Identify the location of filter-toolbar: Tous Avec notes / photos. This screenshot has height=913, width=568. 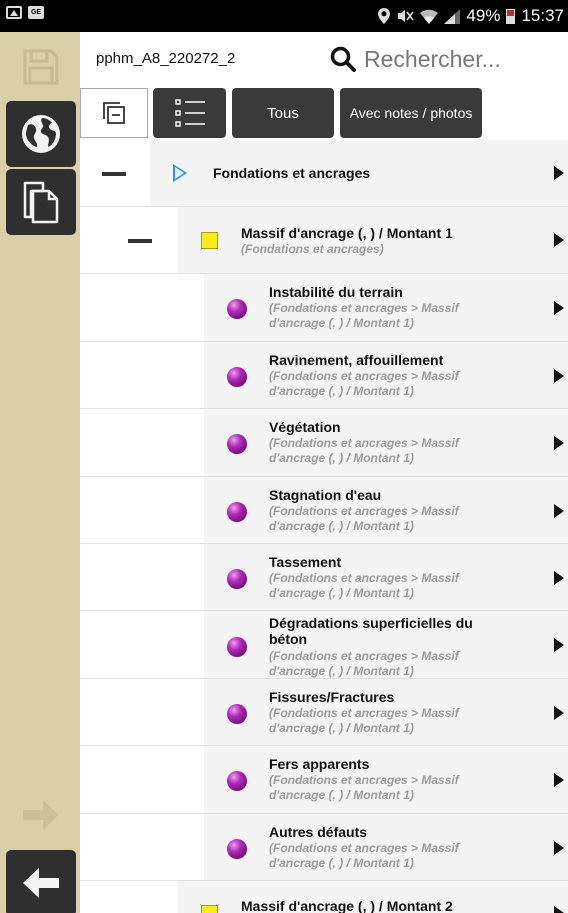
(324, 113).